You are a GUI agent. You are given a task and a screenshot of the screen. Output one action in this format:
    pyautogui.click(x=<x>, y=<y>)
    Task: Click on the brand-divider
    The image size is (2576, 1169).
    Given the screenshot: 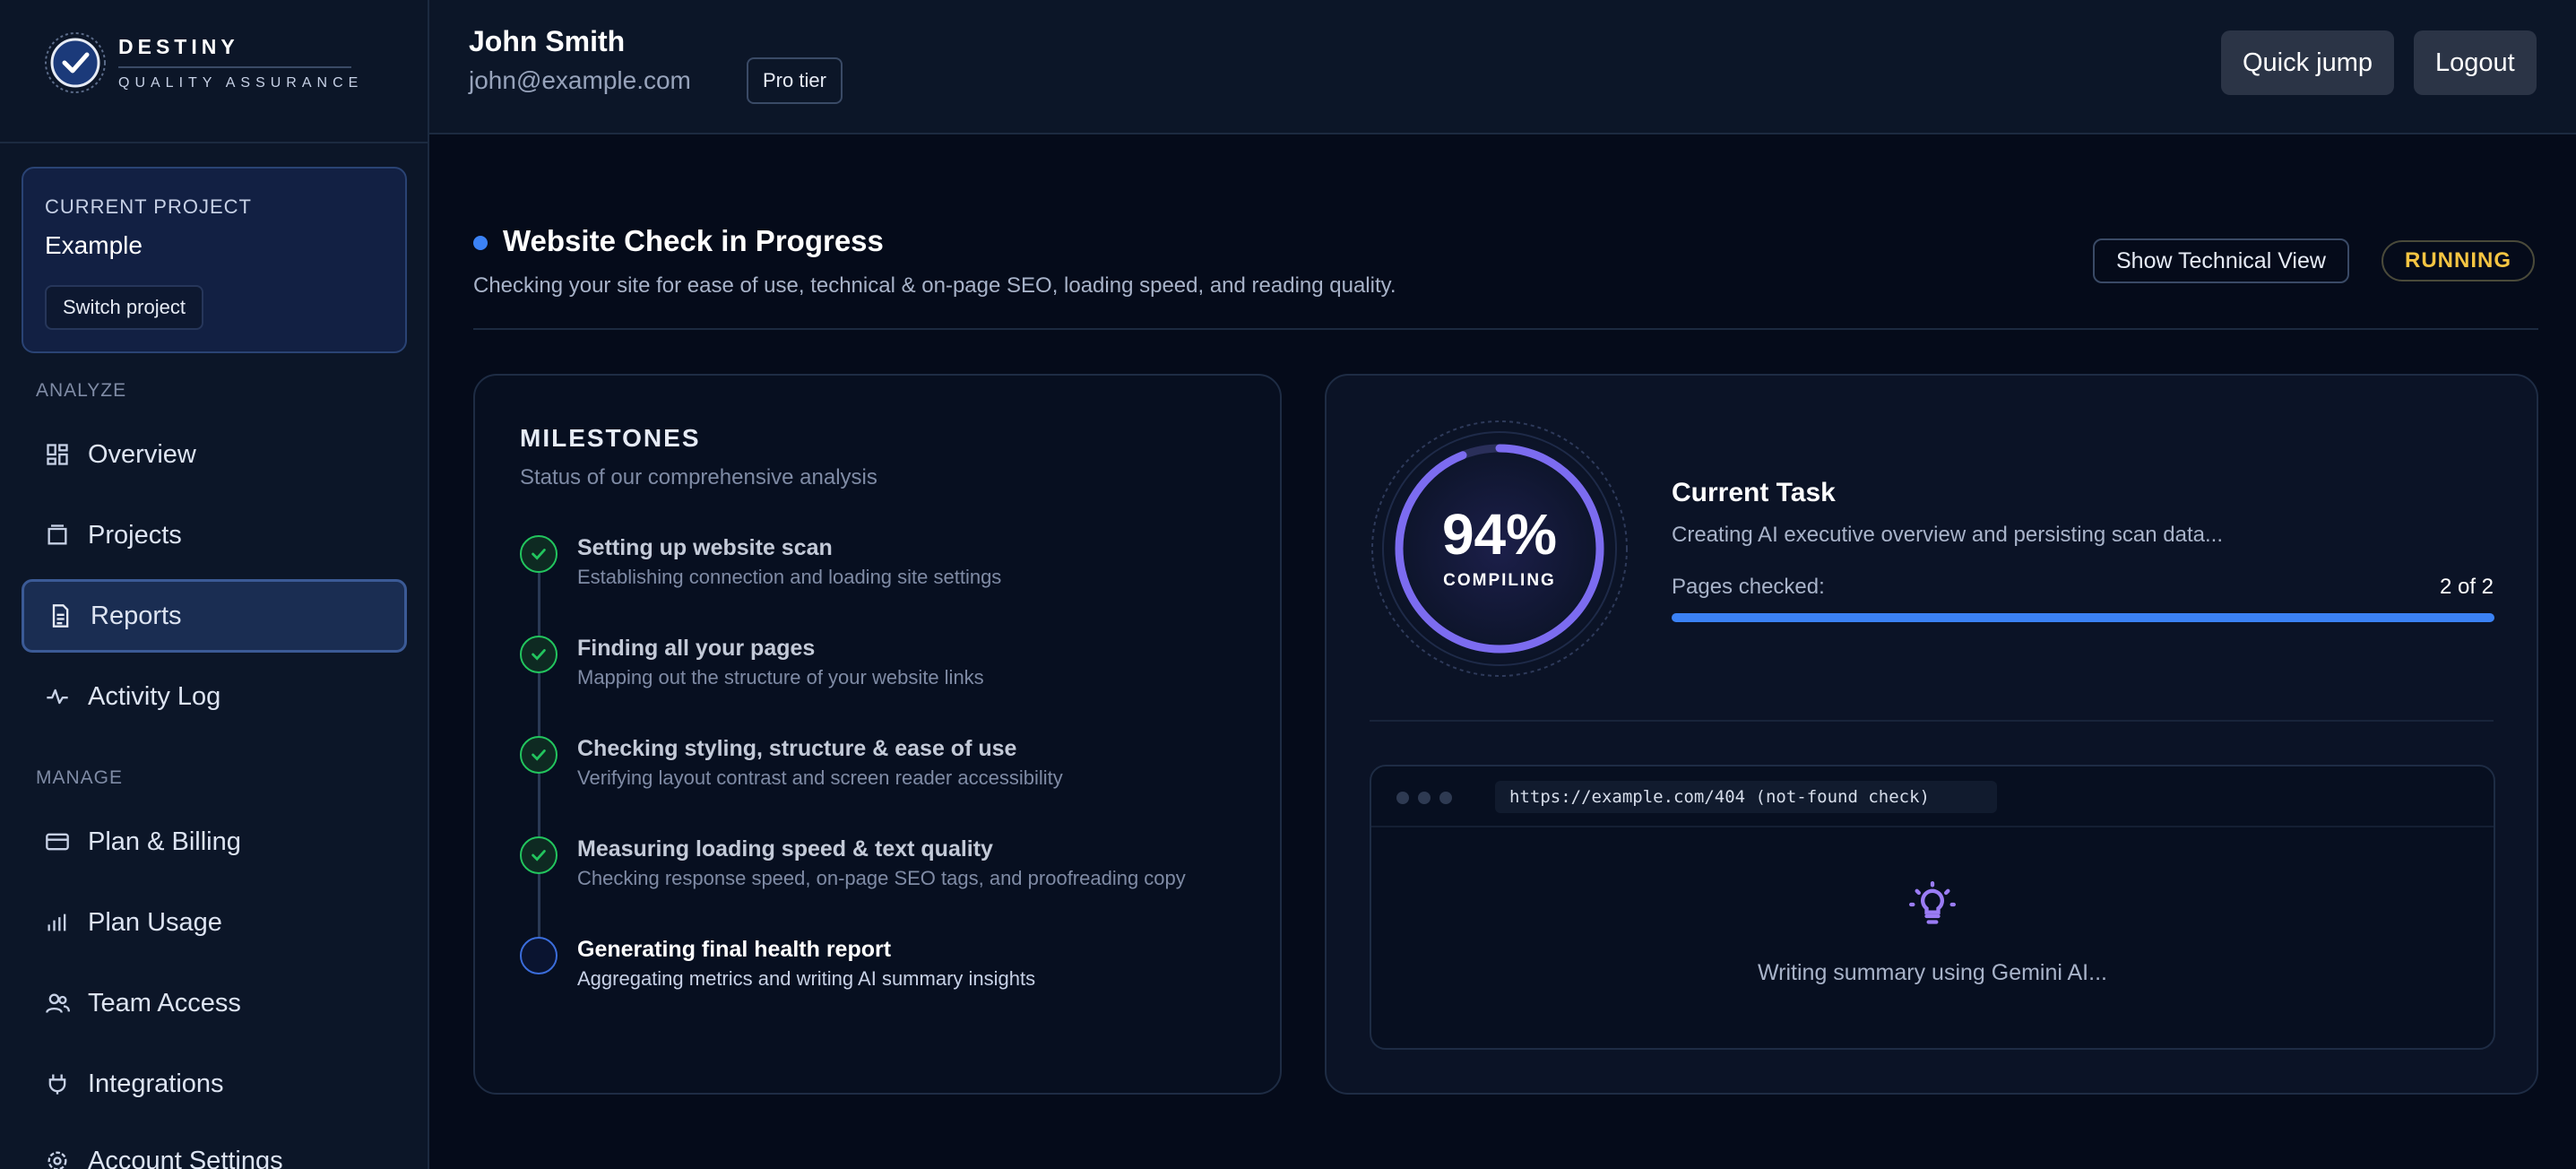 What is the action you would take?
    pyautogui.click(x=234, y=66)
    